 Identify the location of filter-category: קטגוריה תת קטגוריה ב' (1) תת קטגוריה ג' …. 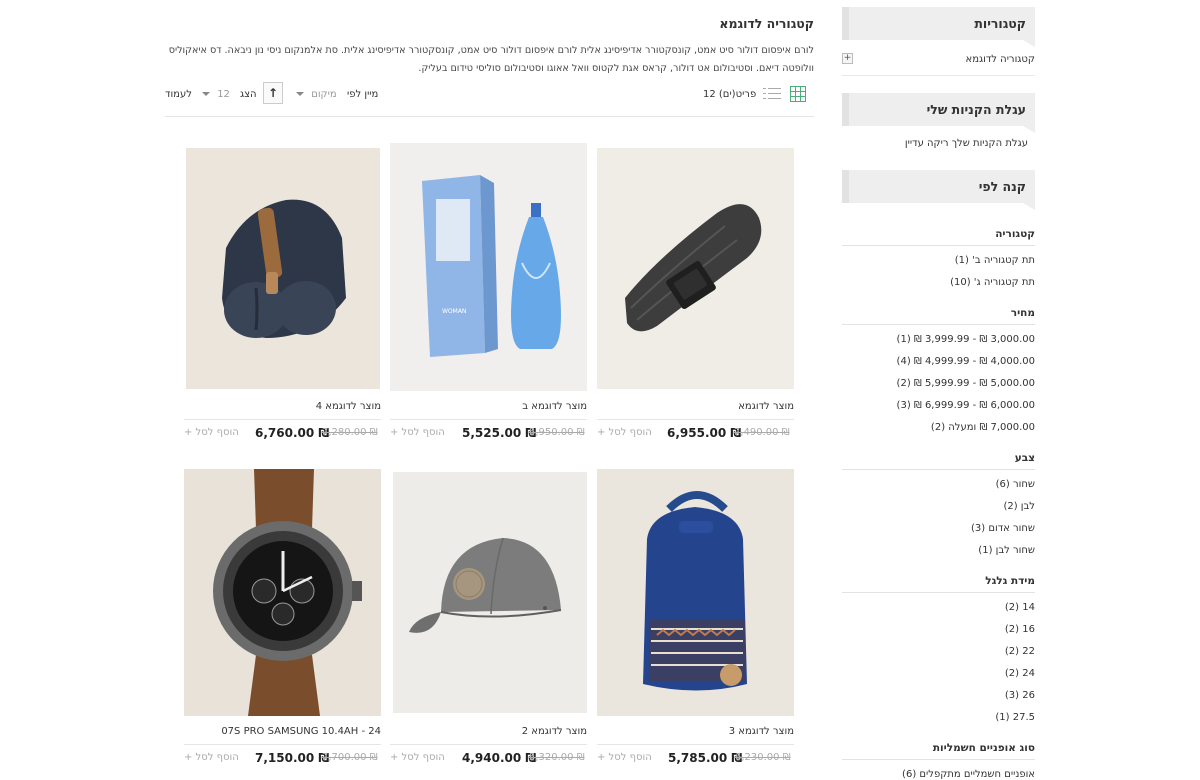
(938, 254).